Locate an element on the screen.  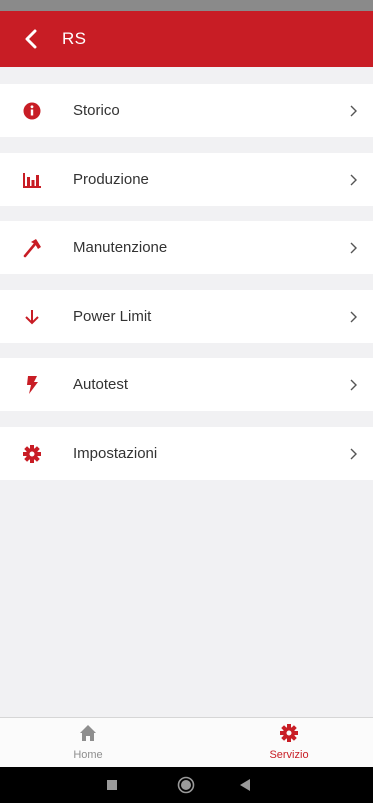
home-system-button is located at coordinates (186, 785).